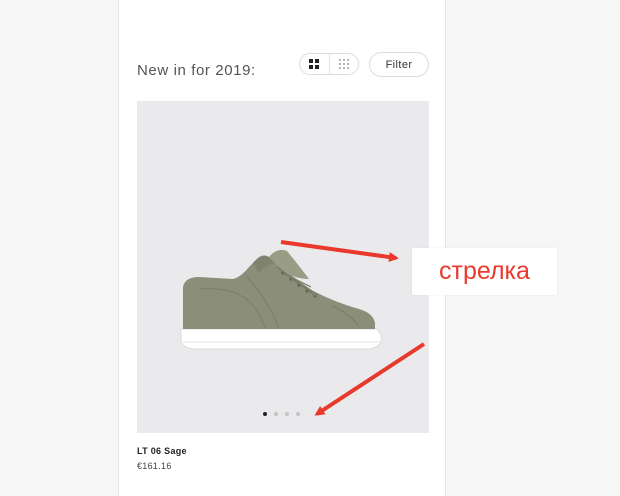 The image size is (620, 496). Describe the element at coordinates (196, 70) in the screenshot. I see `section-title: New in for 2019:` at that location.